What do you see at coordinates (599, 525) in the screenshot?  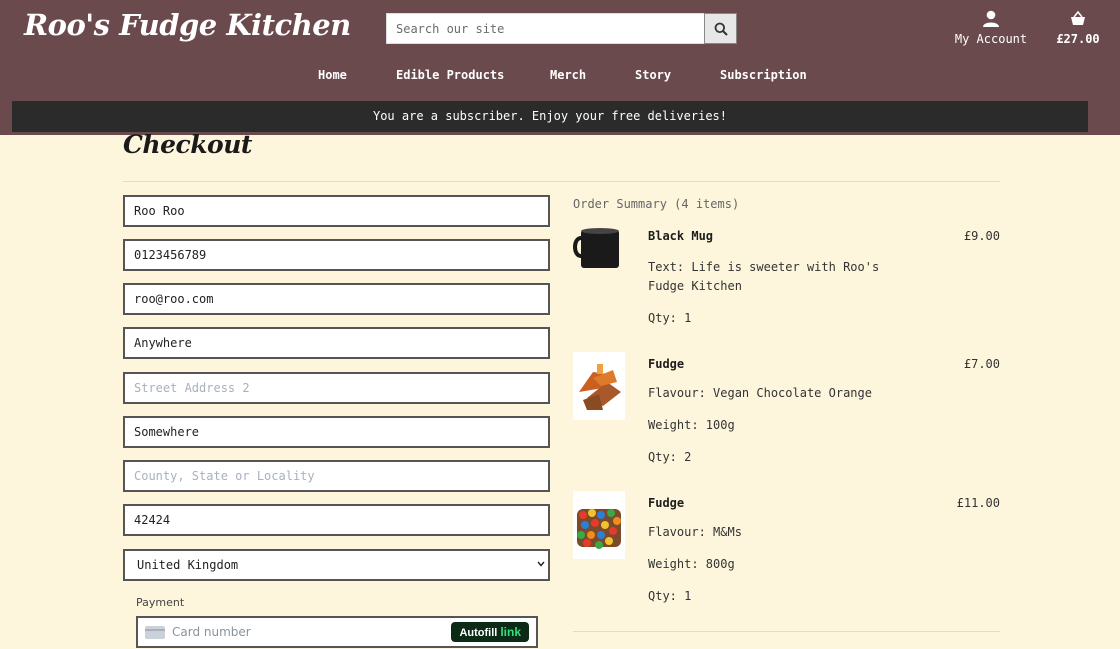 I see `fudge-mms-image` at bounding box center [599, 525].